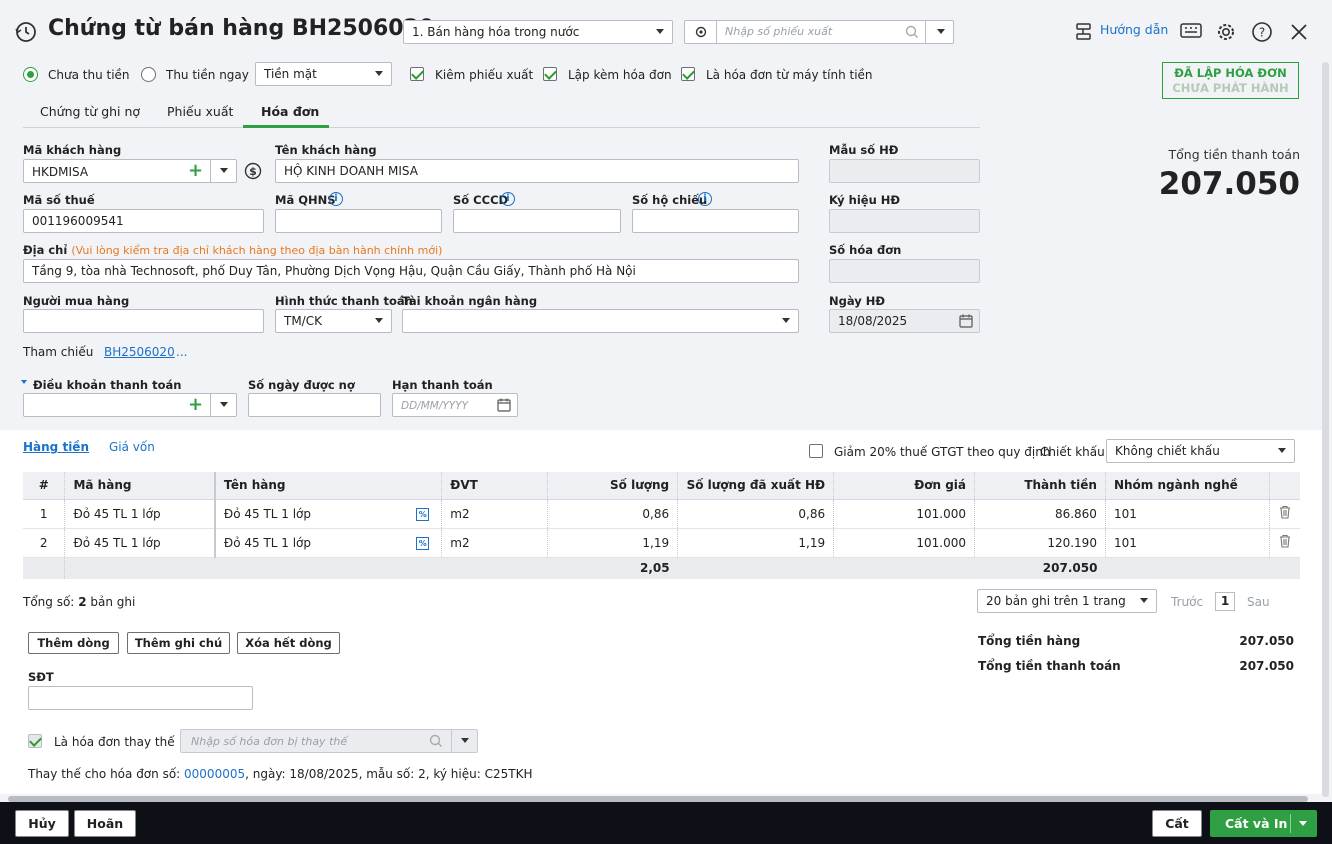  What do you see at coordinates (143, 221) in the screenshot?
I see `tax-code-field: 001196009541` at bounding box center [143, 221].